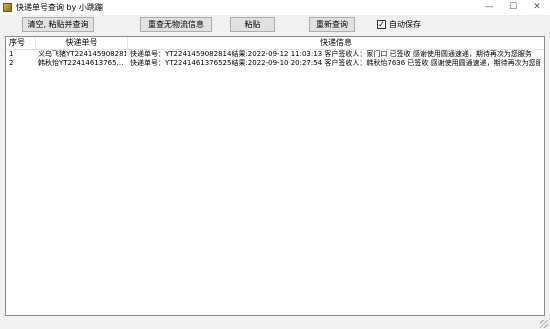 Image resolution: width=550 pixels, height=329 pixels. I want to click on window-title: 快递单号查询 by 小跳蹦, so click(59, 7).